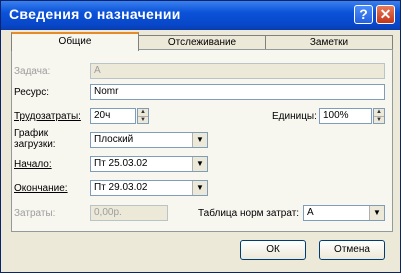 The height and width of the screenshot is (273, 401). Describe the element at coordinates (329, 42) in the screenshot. I see `tab-notes: Заметки` at that location.